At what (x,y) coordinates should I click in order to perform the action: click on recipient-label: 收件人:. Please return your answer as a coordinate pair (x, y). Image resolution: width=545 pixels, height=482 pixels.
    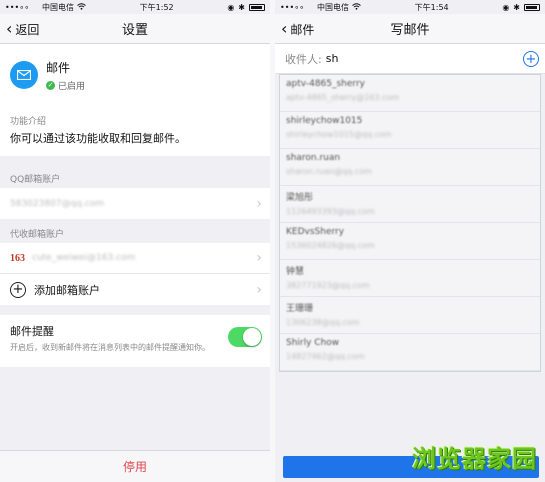
    Looking at the image, I should click on (303, 59).